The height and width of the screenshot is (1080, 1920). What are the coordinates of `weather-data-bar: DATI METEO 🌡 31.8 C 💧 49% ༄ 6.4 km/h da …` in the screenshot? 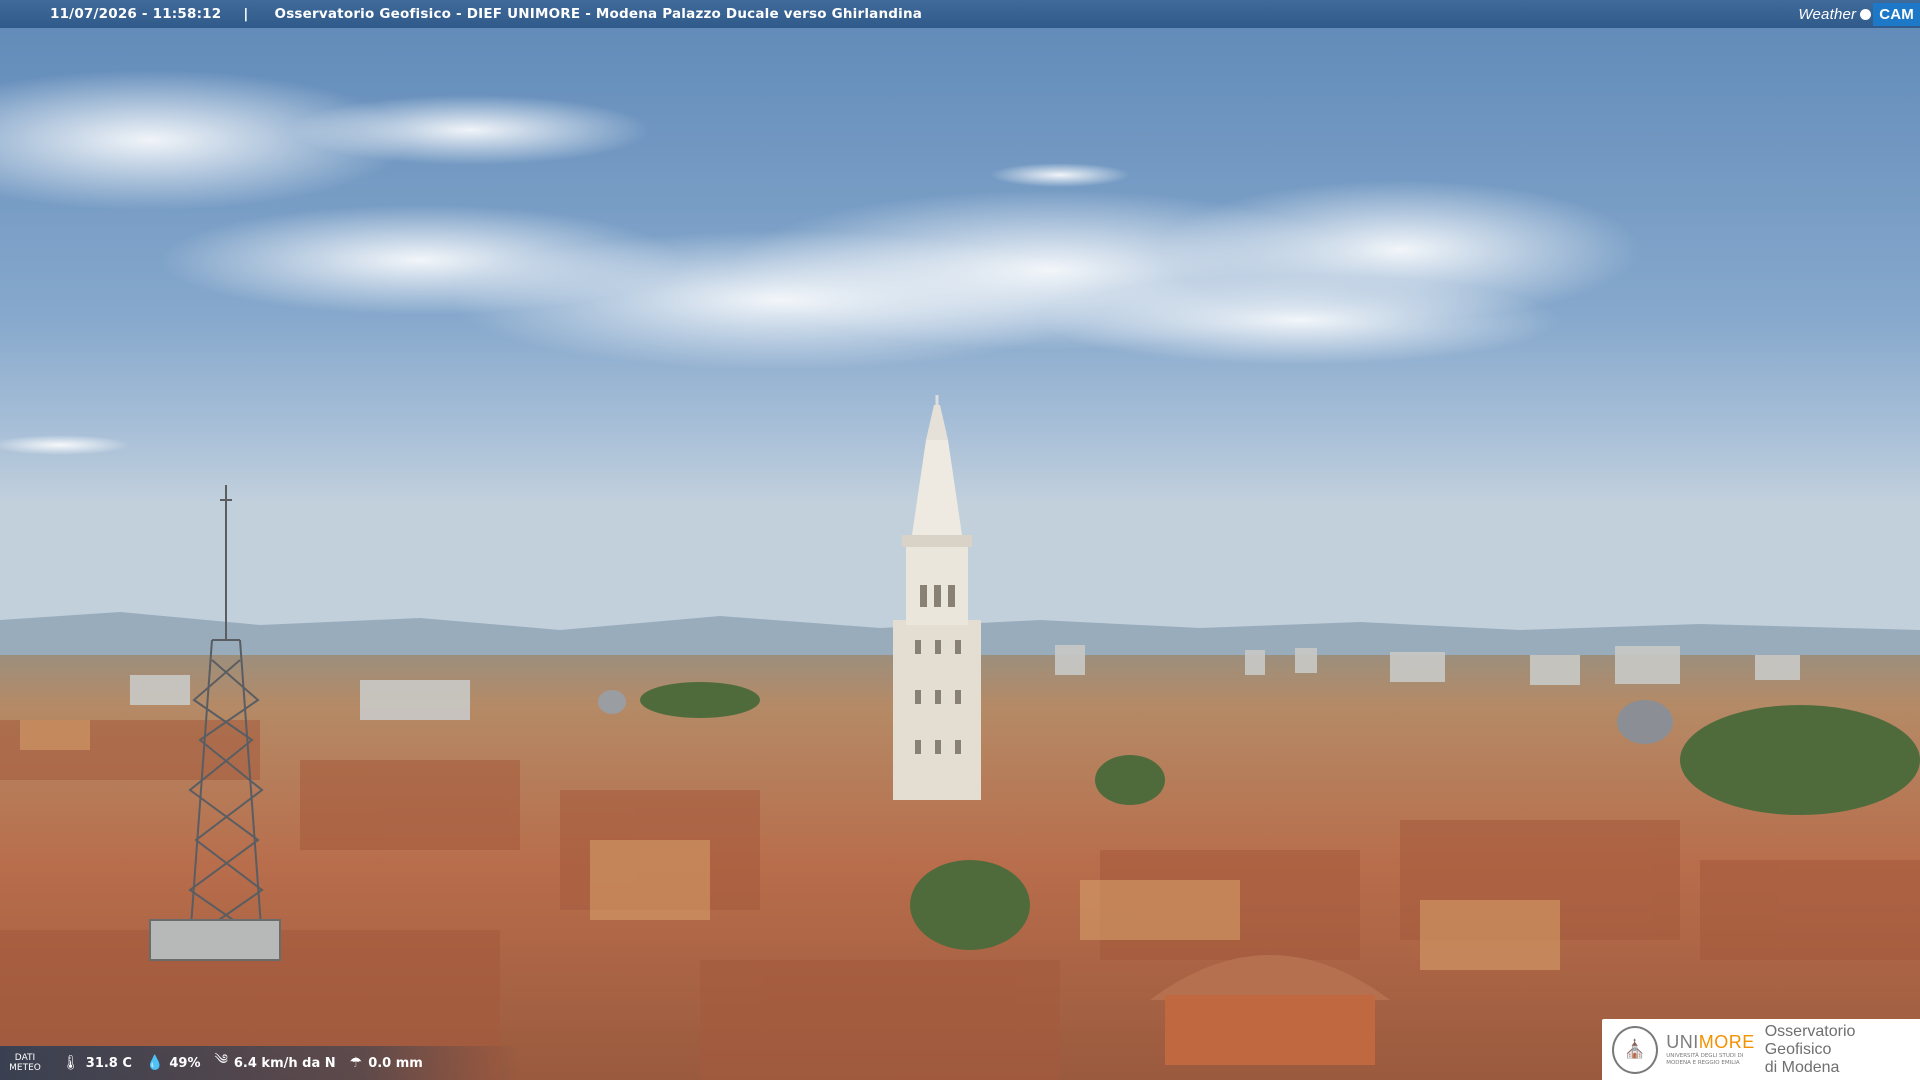 It's located at (260, 1063).